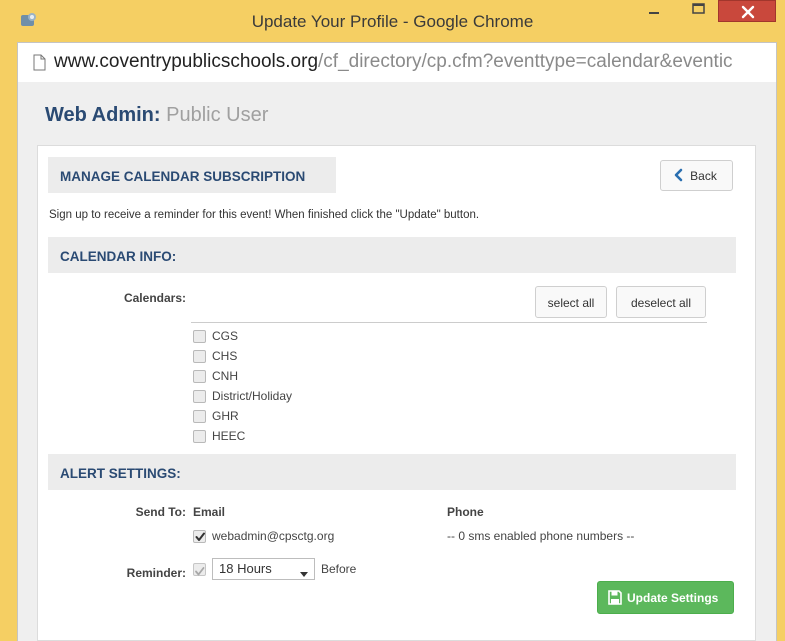  What do you see at coordinates (229, 436) in the screenshot?
I see `calendar-item-label: HEEC` at bounding box center [229, 436].